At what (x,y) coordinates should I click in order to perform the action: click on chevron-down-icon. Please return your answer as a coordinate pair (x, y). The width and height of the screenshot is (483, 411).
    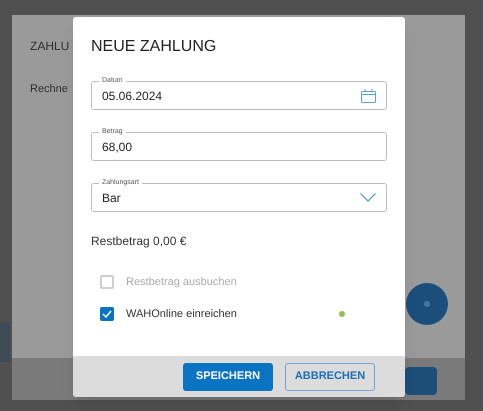
    Looking at the image, I should click on (368, 197).